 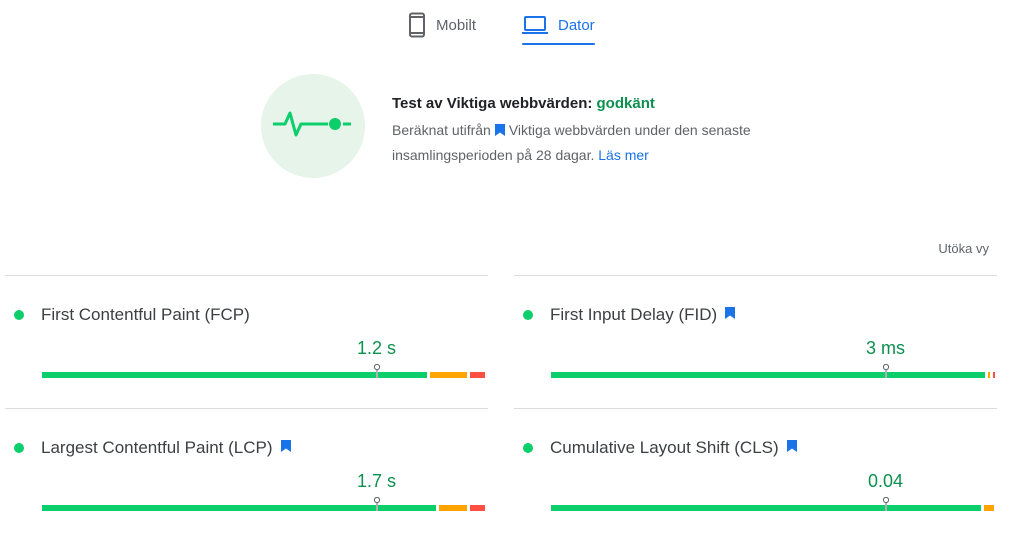 What do you see at coordinates (157, 448) in the screenshot?
I see `metric-name: Largest Contentful Paint (LCP)` at bounding box center [157, 448].